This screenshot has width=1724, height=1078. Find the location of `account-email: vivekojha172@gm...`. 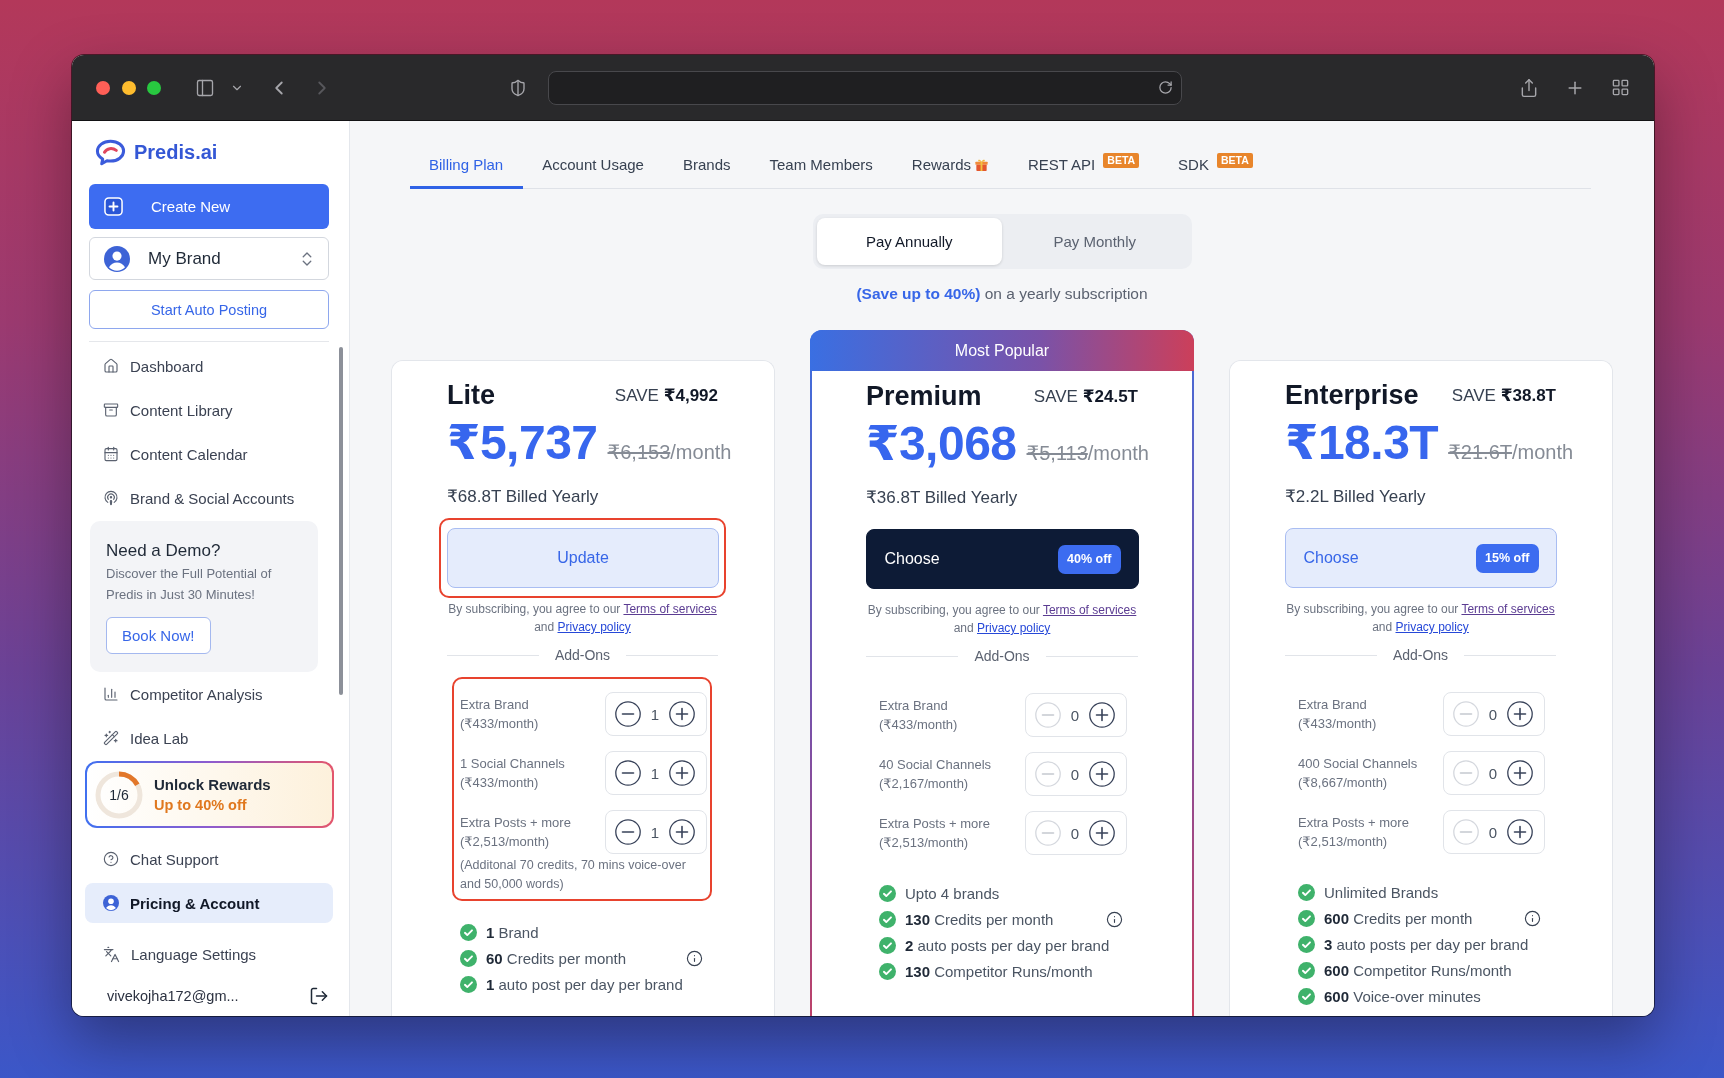

account-email: vivekojha172@gm... is located at coordinates (173, 996).